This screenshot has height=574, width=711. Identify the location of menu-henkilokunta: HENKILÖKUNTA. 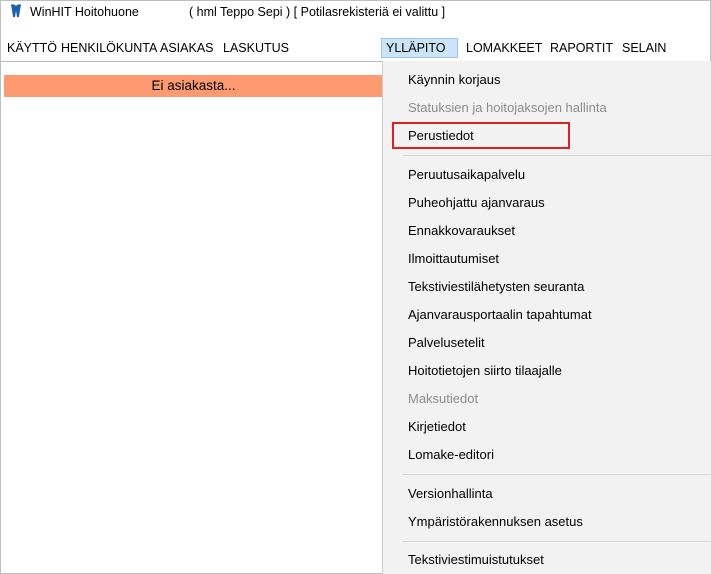
(109, 48).